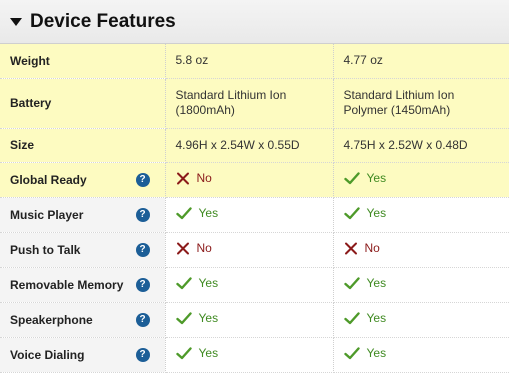  I want to click on feature-row: Push to Talk? No No, so click(254, 250).